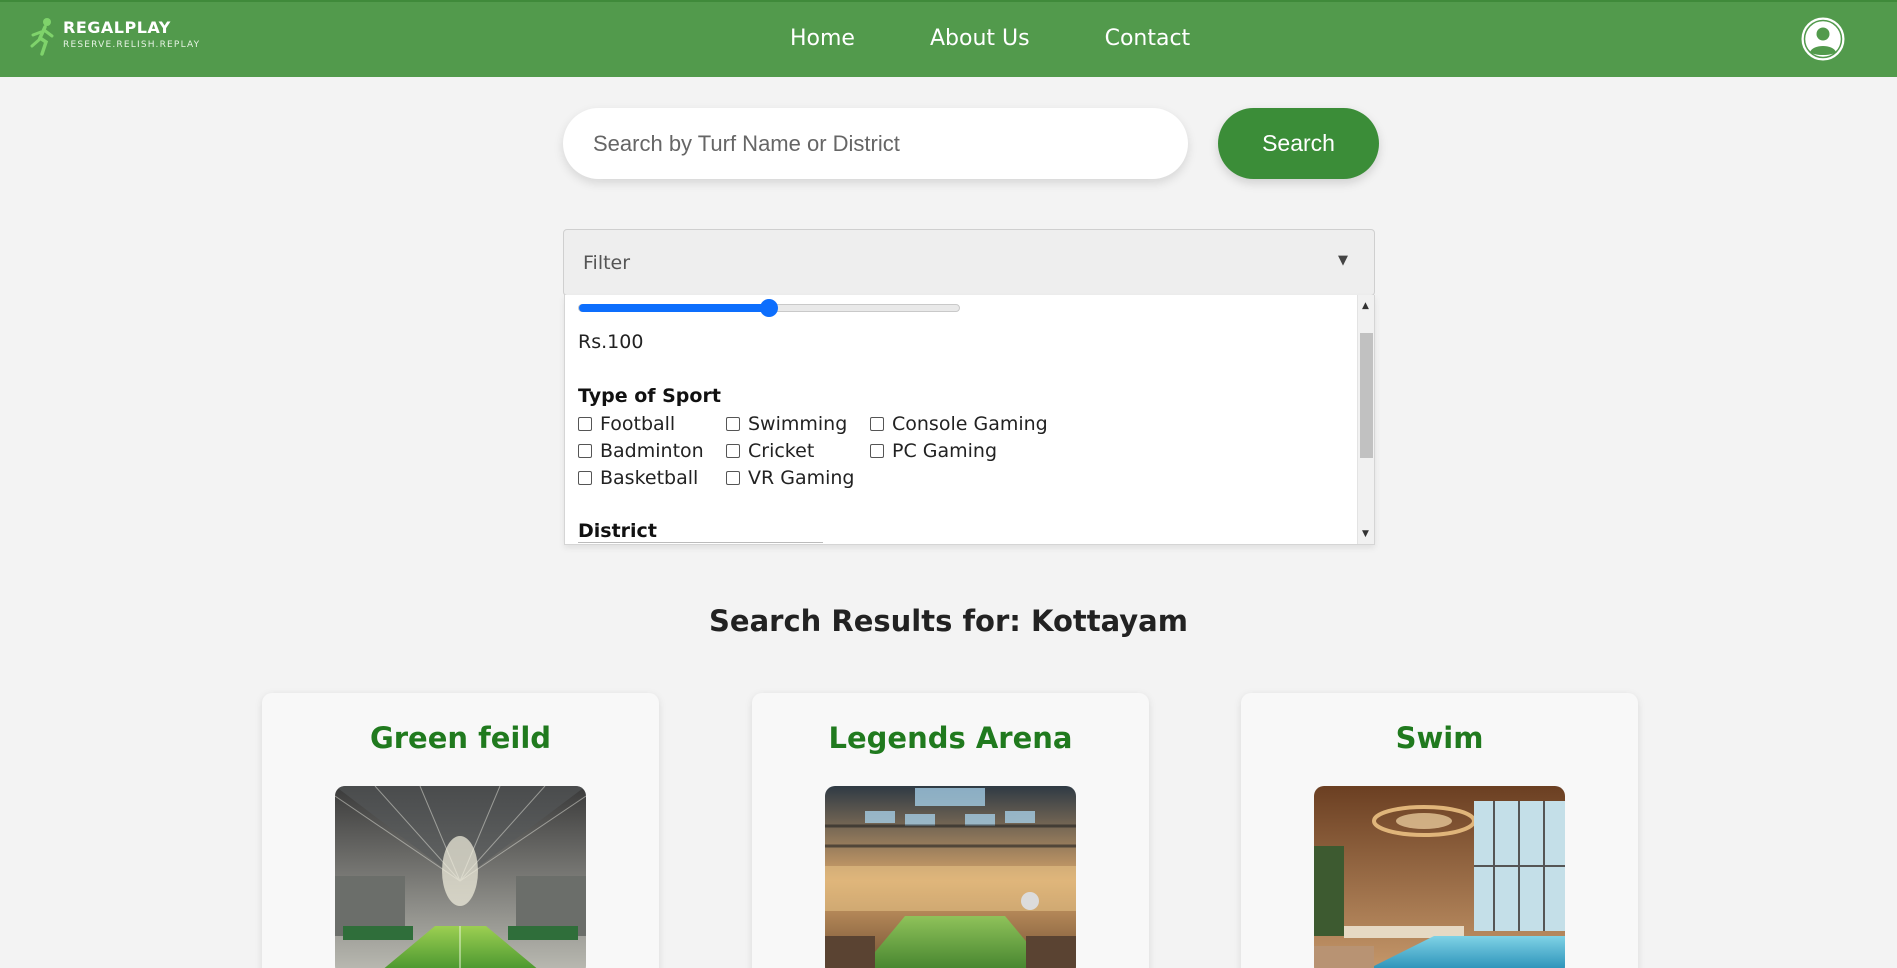 This screenshot has width=1897, height=968. What do you see at coordinates (460, 877) in the screenshot?
I see `turf-image-stadium` at bounding box center [460, 877].